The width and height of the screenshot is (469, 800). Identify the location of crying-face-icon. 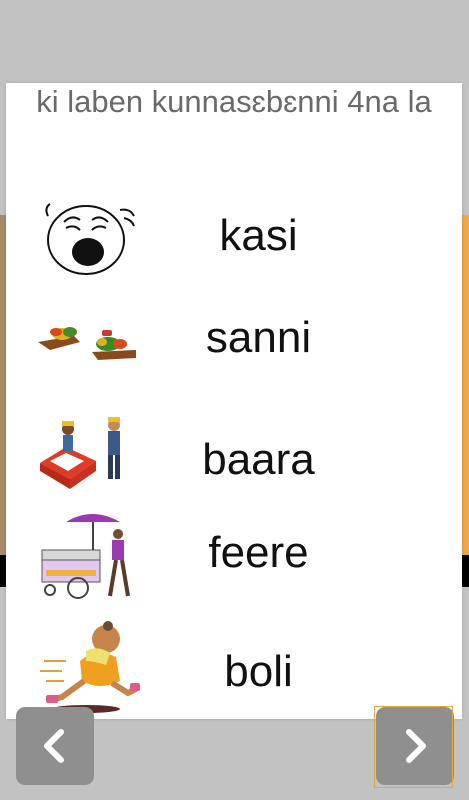
(88, 238).